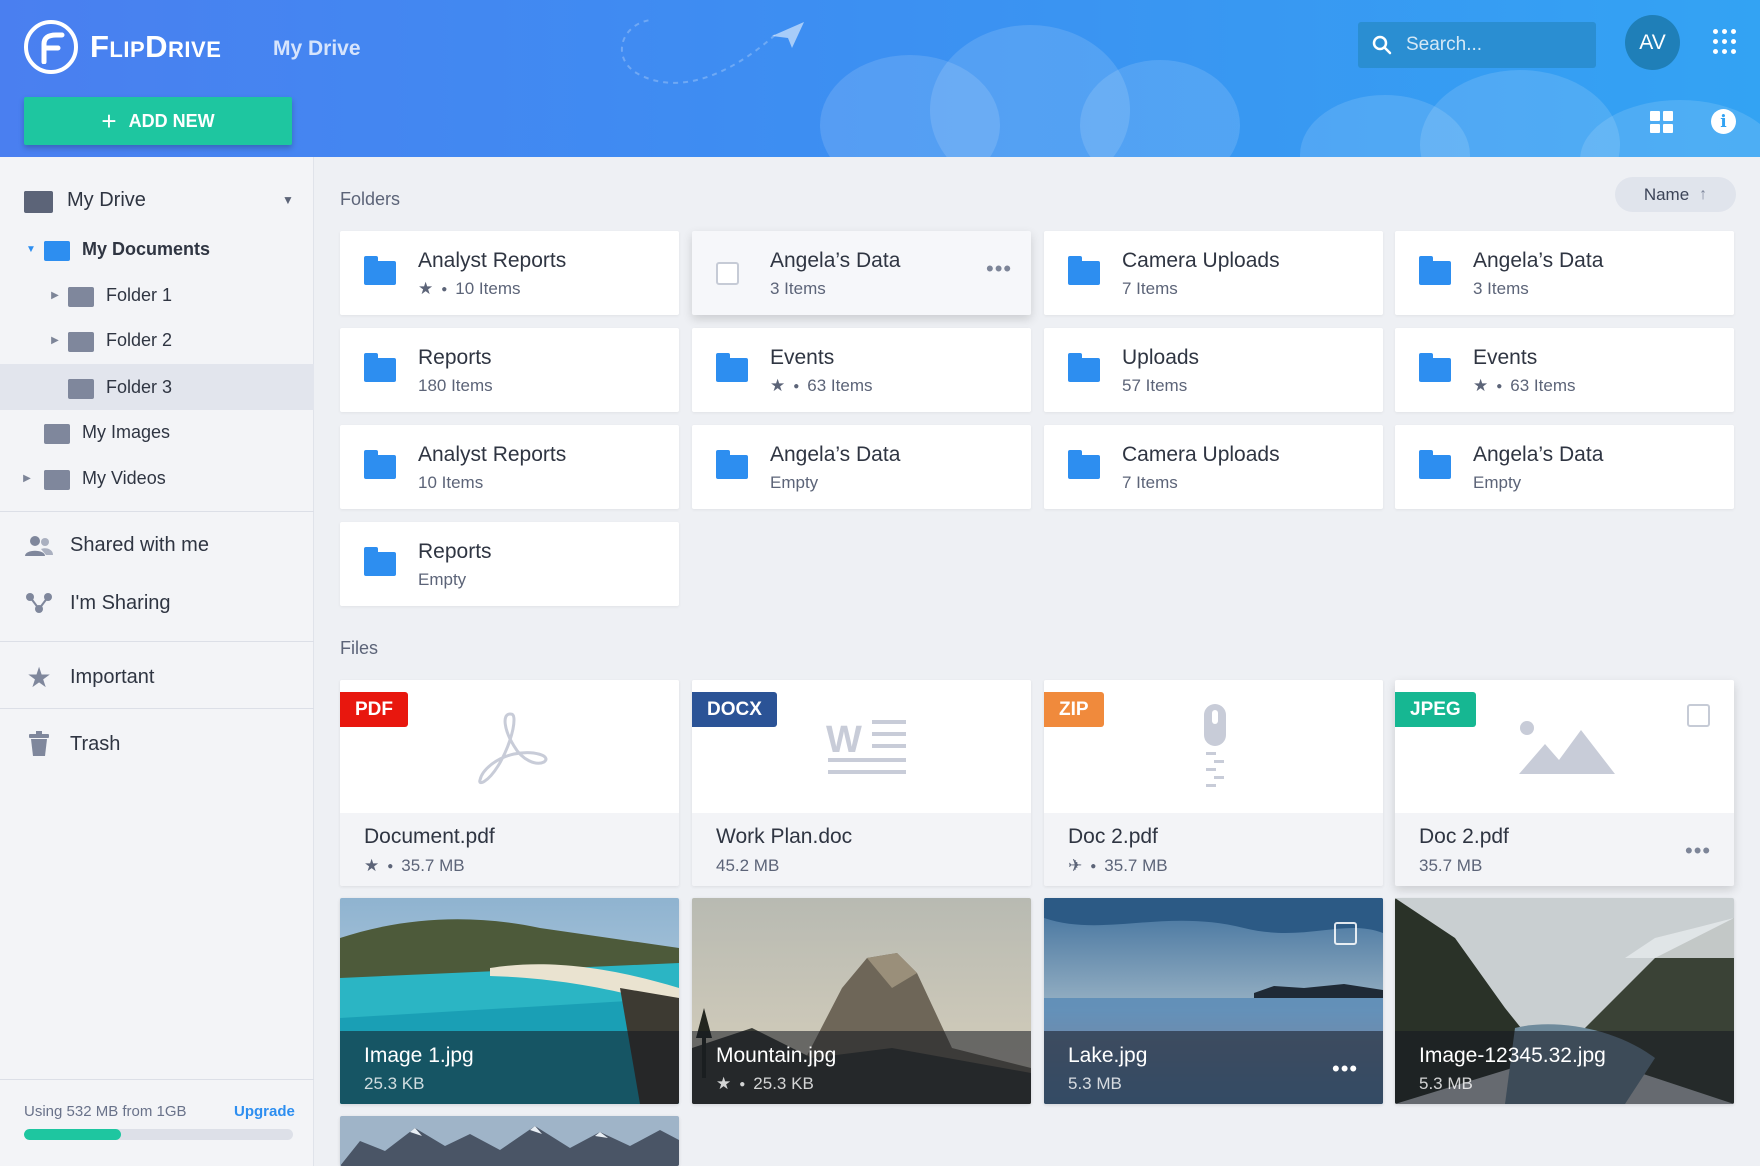 This screenshot has width=1760, height=1166. I want to click on folder-card: Uploads 57 Items, so click(1213, 370).